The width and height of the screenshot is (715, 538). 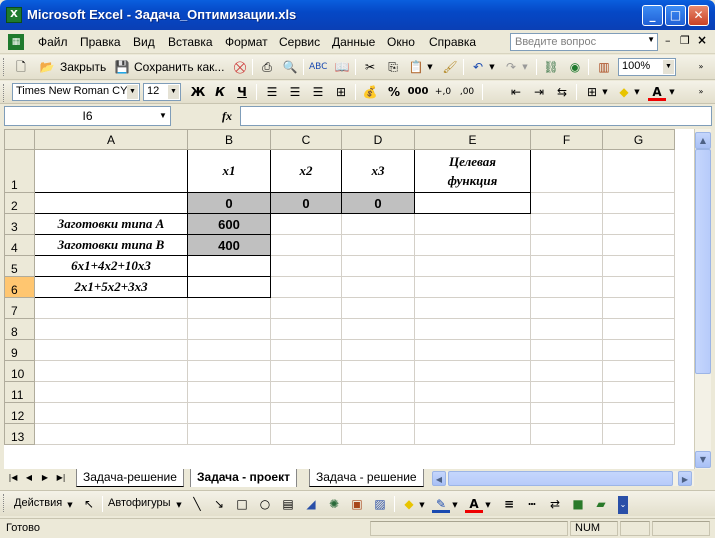 I want to click on cell-F5, so click(x=566, y=266).